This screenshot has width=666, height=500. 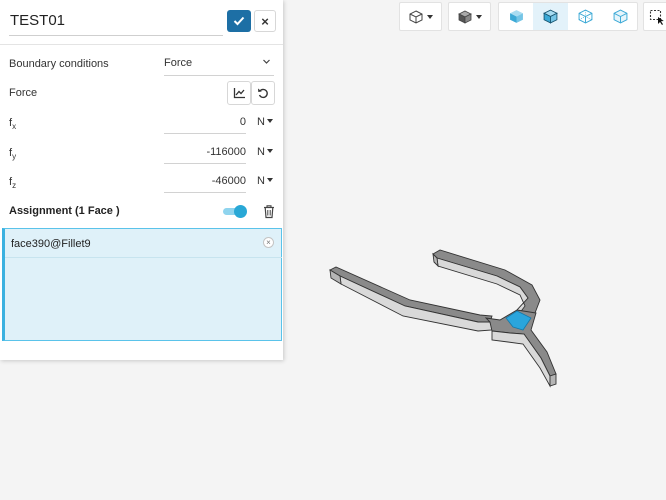 I want to click on toggle-knob, so click(x=240, y=211).